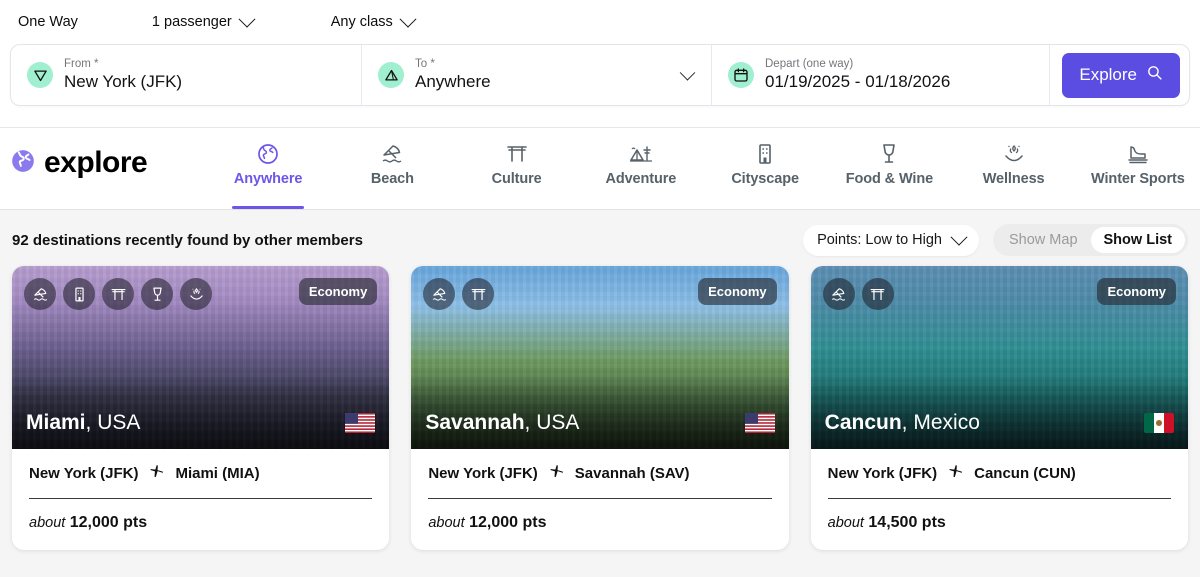 The width and height of the screenshot is (1200, 577). I want to click on show-list-button: Show List, so click(1137, 240).